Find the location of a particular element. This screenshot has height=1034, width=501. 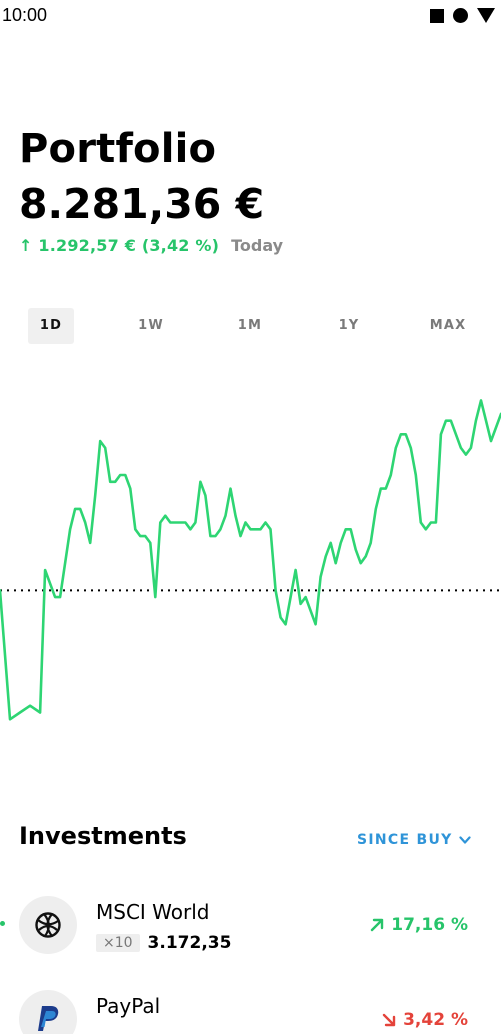

investments-title: Investments is located at coordinates (103, 836).